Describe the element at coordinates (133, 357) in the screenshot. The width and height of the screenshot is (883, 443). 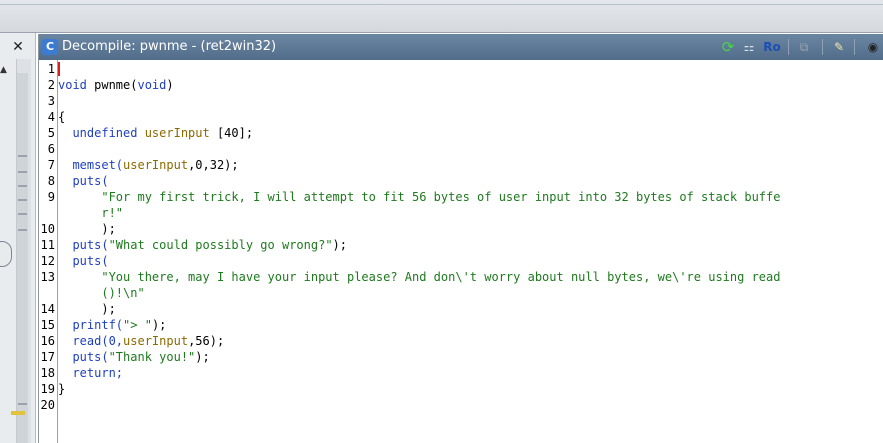
I see `code-line-17: puts("Thank you!");` at that location.